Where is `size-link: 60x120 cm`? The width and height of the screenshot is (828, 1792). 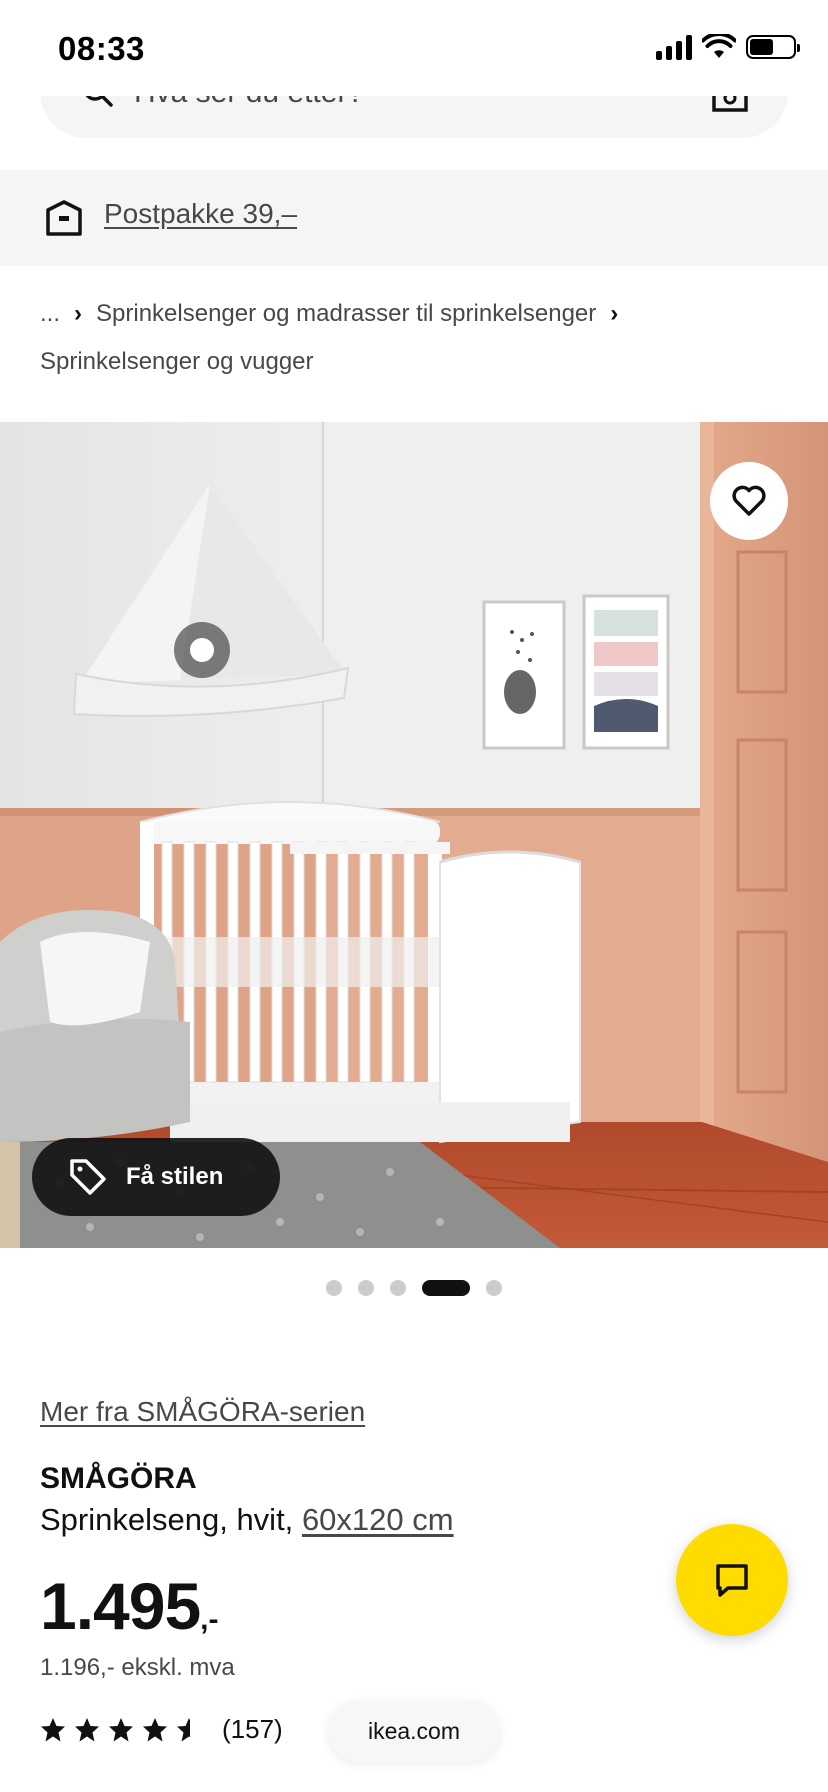
size-link: 60x120 cm is located at coordinates (378, 1519).